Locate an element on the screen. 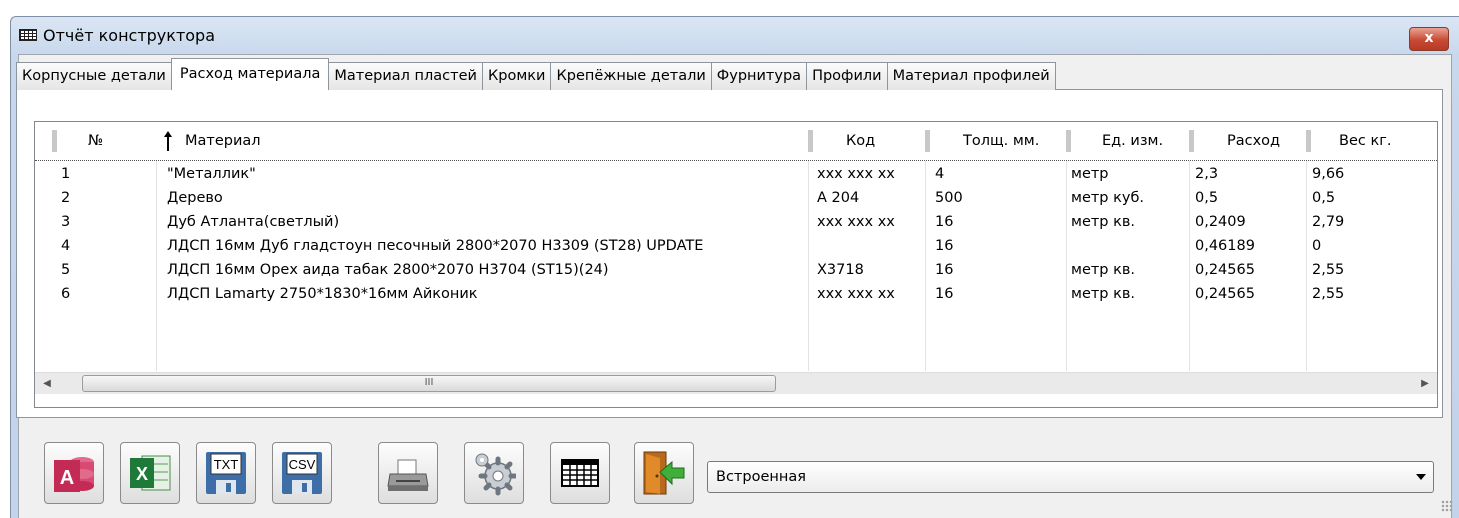 The width and height of the screenshot is (1459, 518). cell-thickness: 4 is located at coordinates (940, 174).